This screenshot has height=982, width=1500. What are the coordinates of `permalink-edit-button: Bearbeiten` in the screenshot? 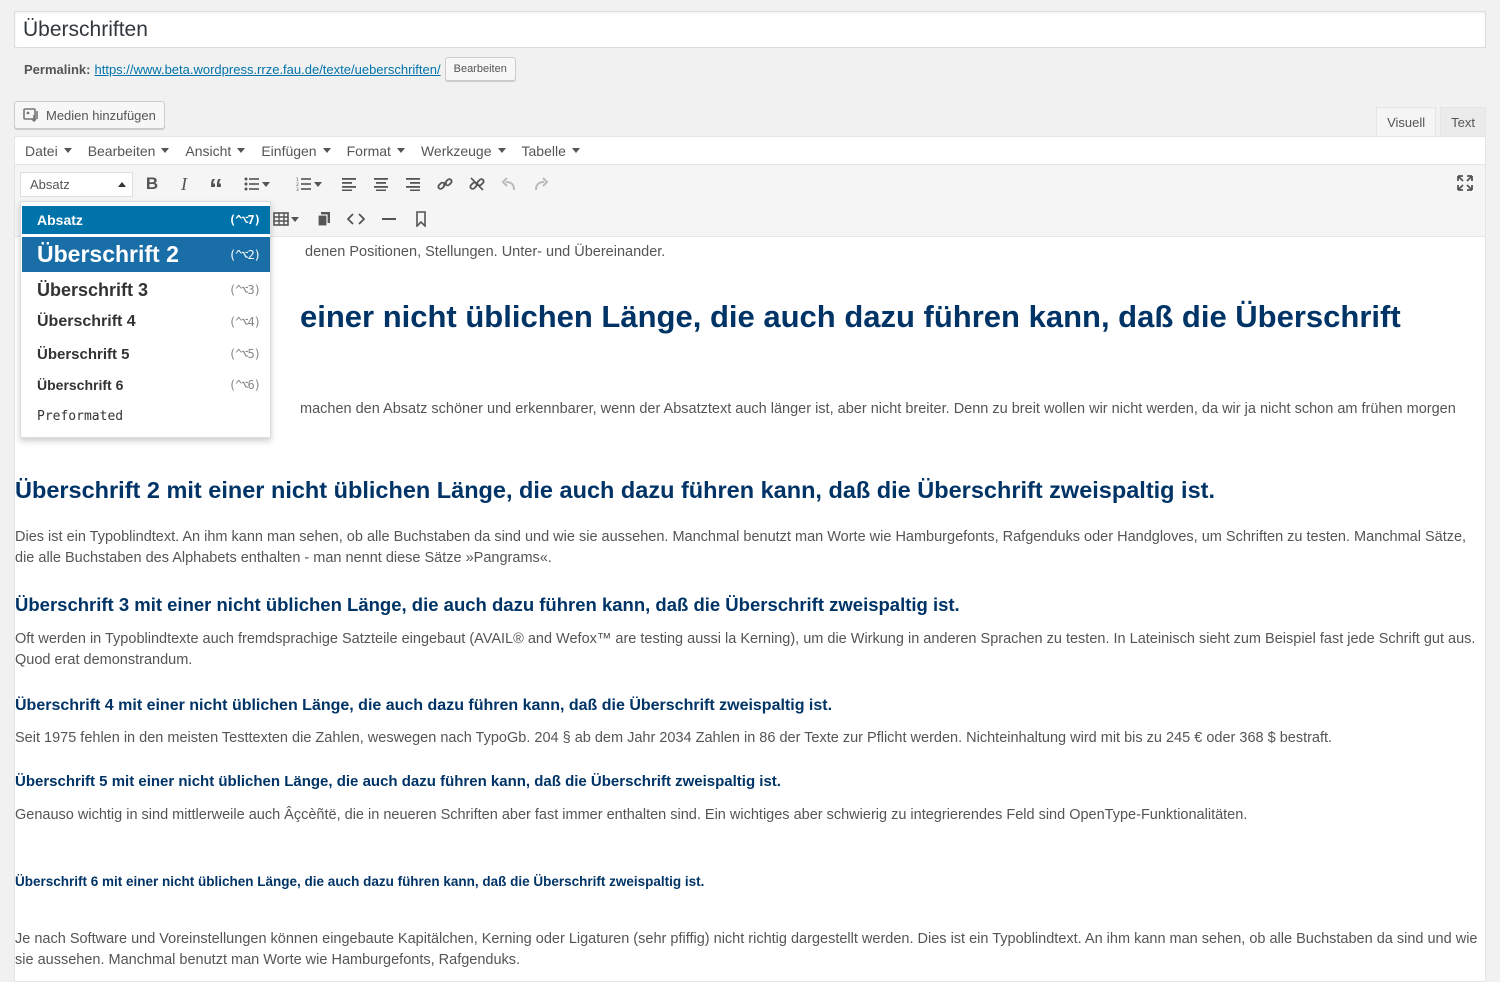 It's located at (480, 69).